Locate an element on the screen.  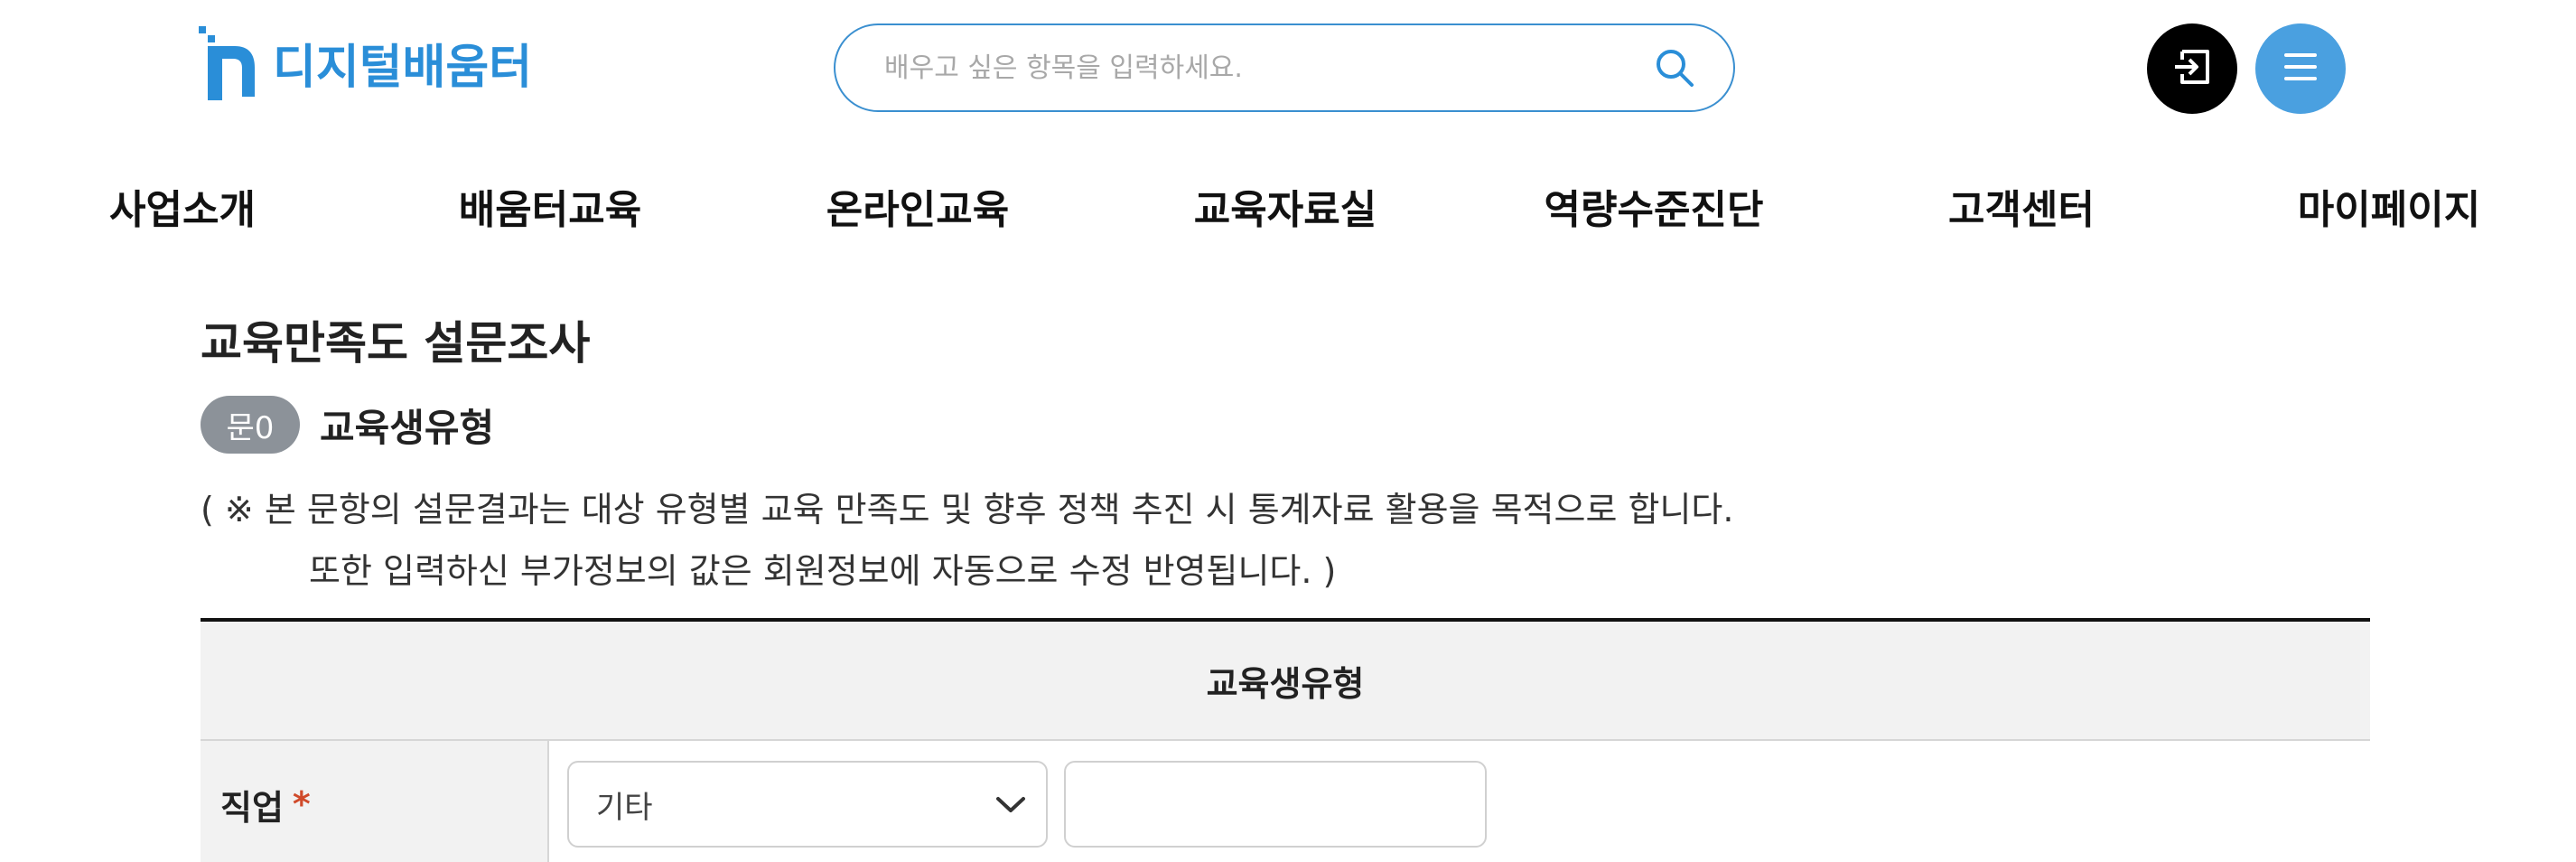
occupation-other-input is located at coordinates (1275, 804).